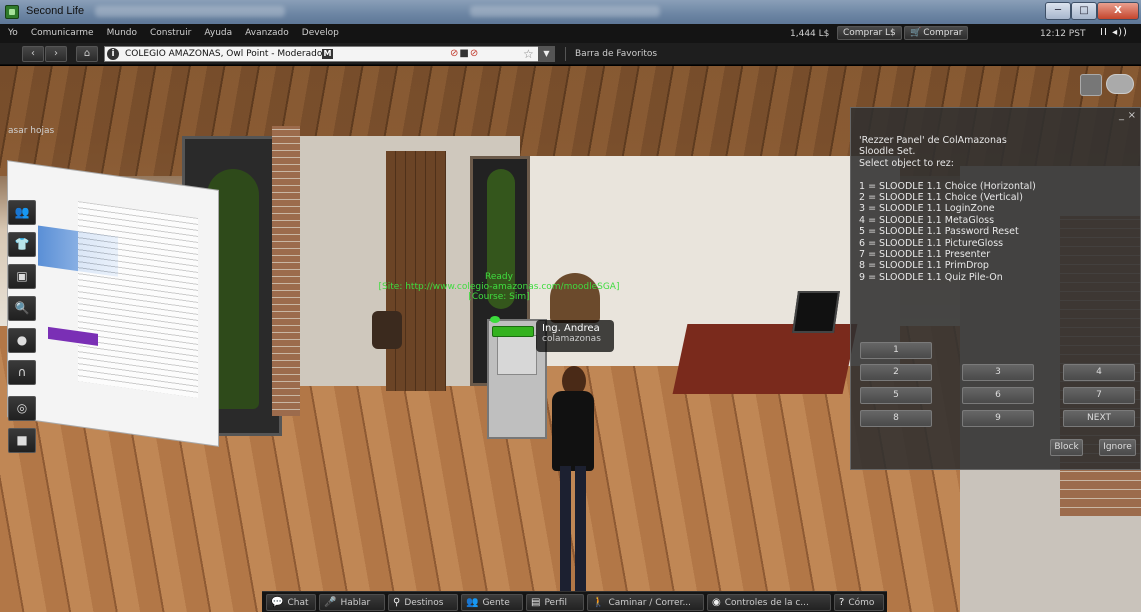 This screenshot has height=612, width=1141. What do you see at coordinates (998, 372) in the screenshot?
I see `dialog-button-3: 3` at bounding box center [998, 372].